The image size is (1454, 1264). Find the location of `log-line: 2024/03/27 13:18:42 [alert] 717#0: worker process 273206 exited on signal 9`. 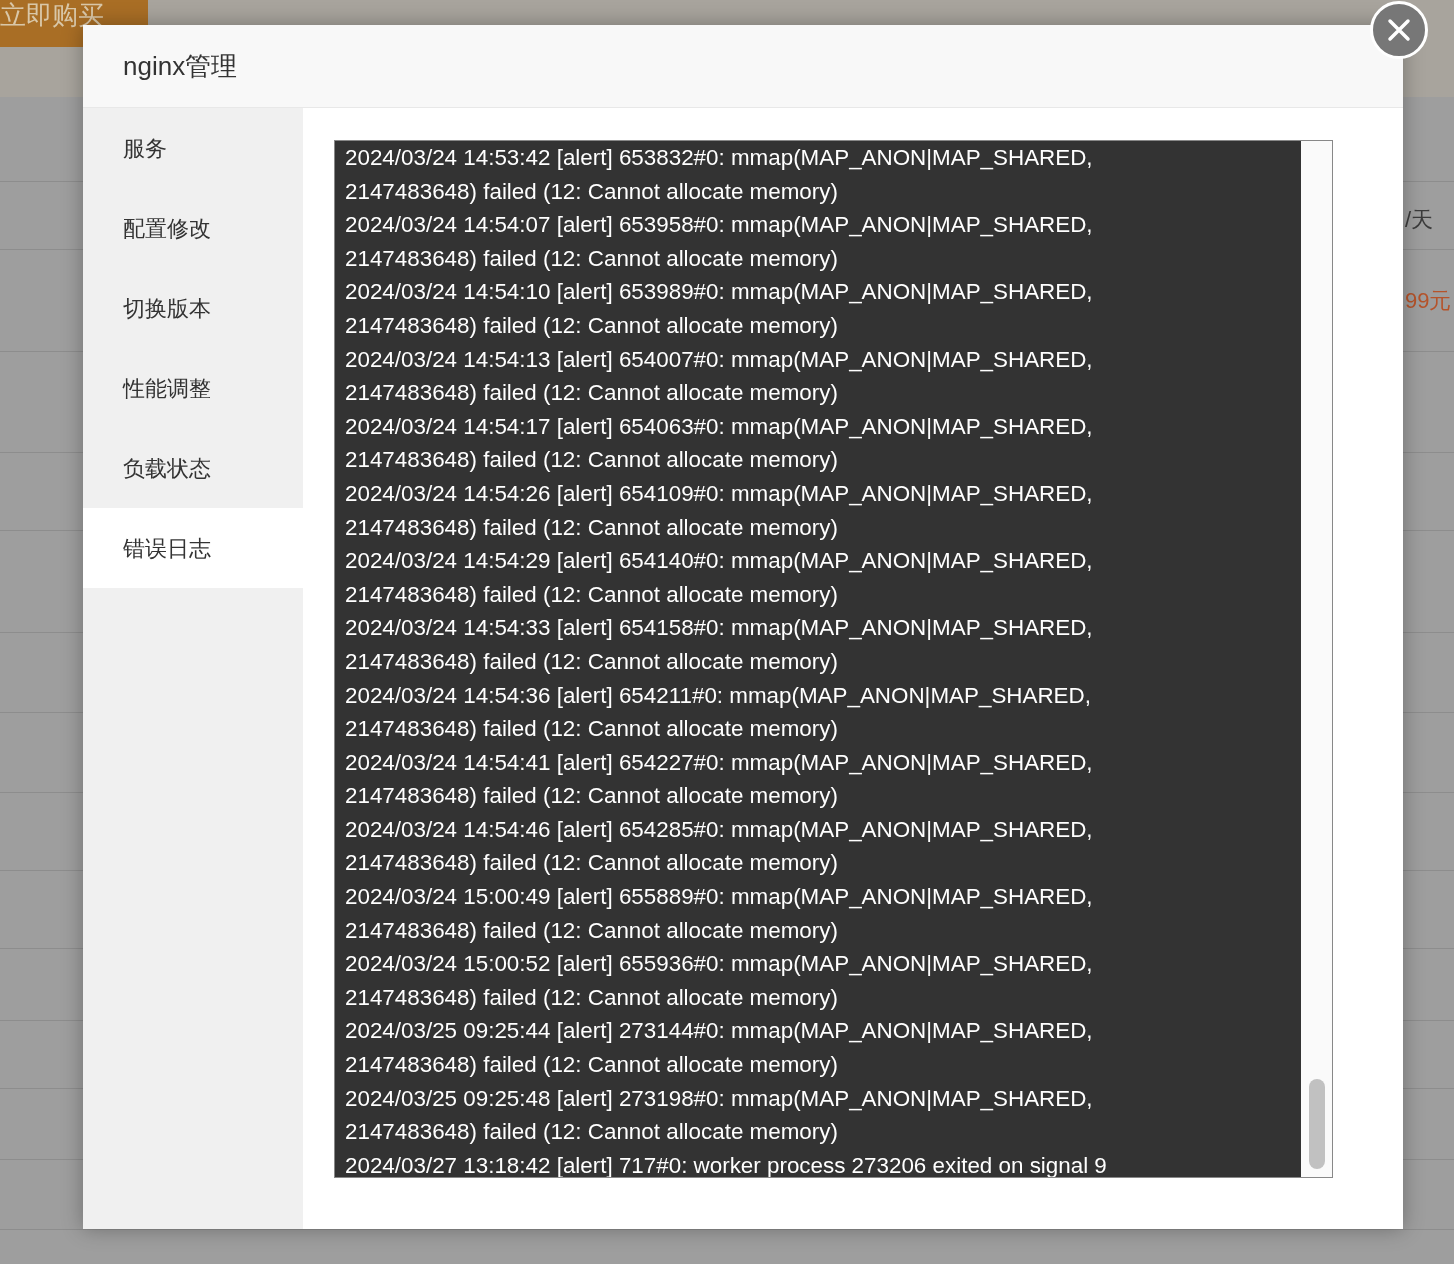

log-line: 2024/03/27 13:18:42 [alert] 717#0: worker process 273206 exited on signal 9 is located at coordinates (726, 1164).